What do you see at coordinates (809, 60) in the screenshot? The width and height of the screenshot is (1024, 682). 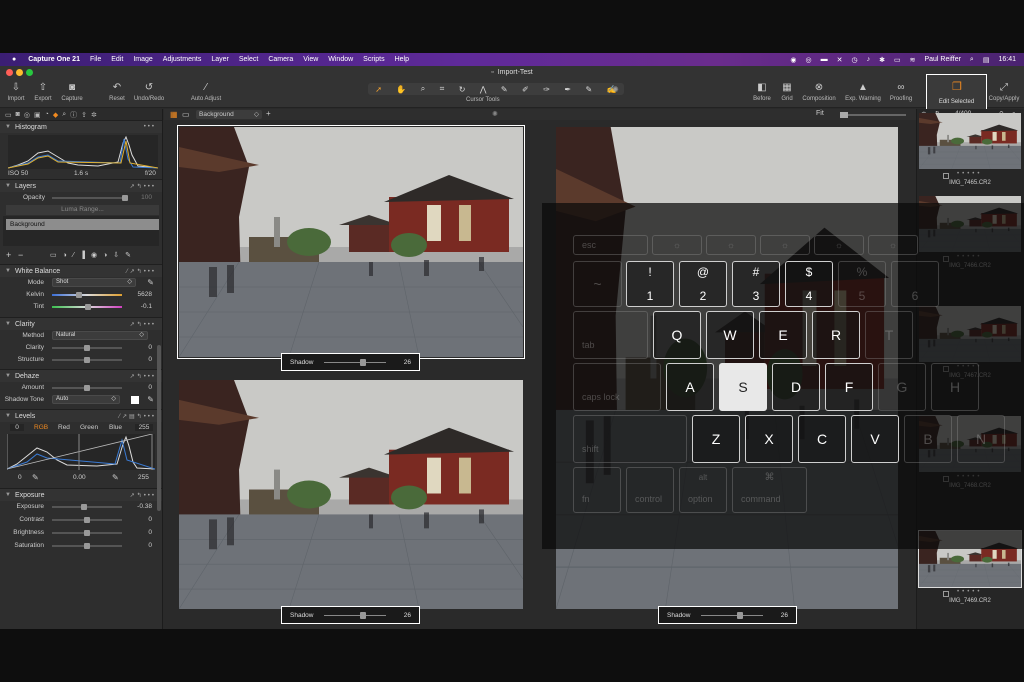 I see `status-icon: ◎` at bounding box center [809, 60].